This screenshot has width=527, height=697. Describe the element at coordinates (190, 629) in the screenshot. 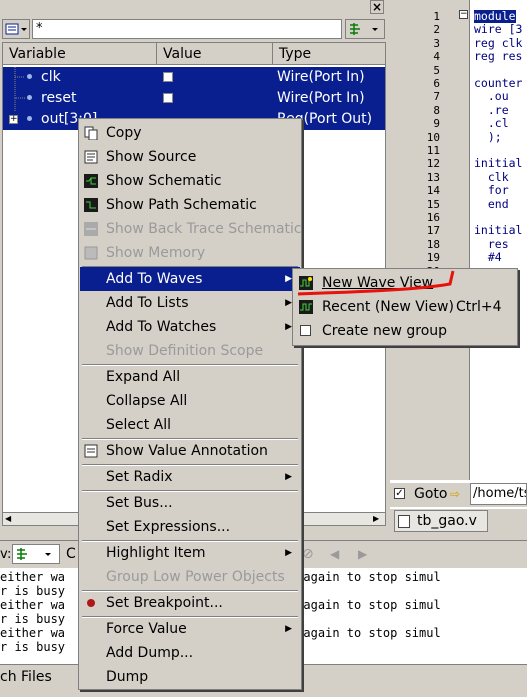

I see `menu-item-force-value: Force Value ▶` at that location.